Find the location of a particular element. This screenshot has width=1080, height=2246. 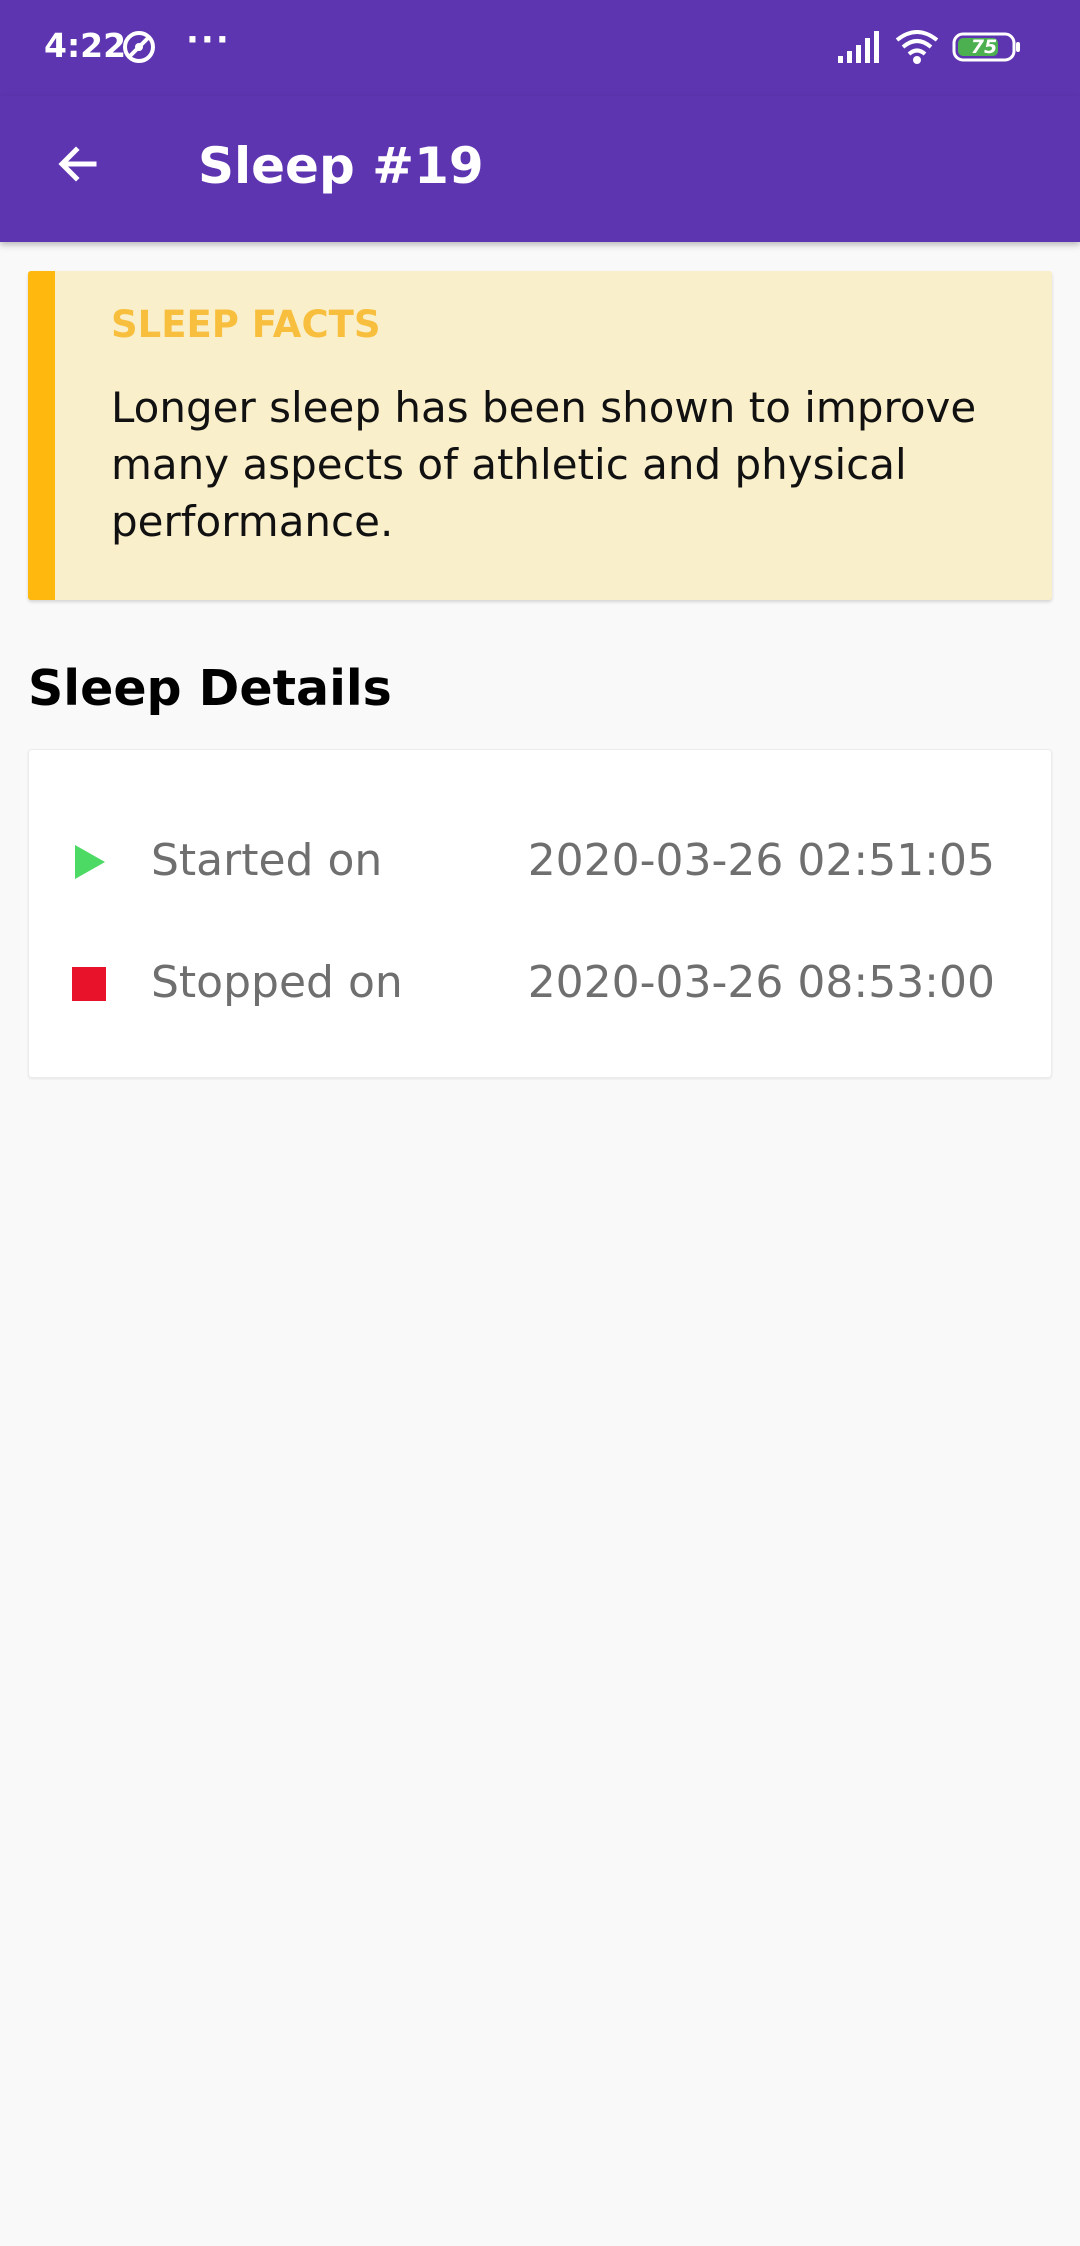

stopped-row: Stopped on 2020-03-26 08:53:00 is located at coordinates (540, 983).